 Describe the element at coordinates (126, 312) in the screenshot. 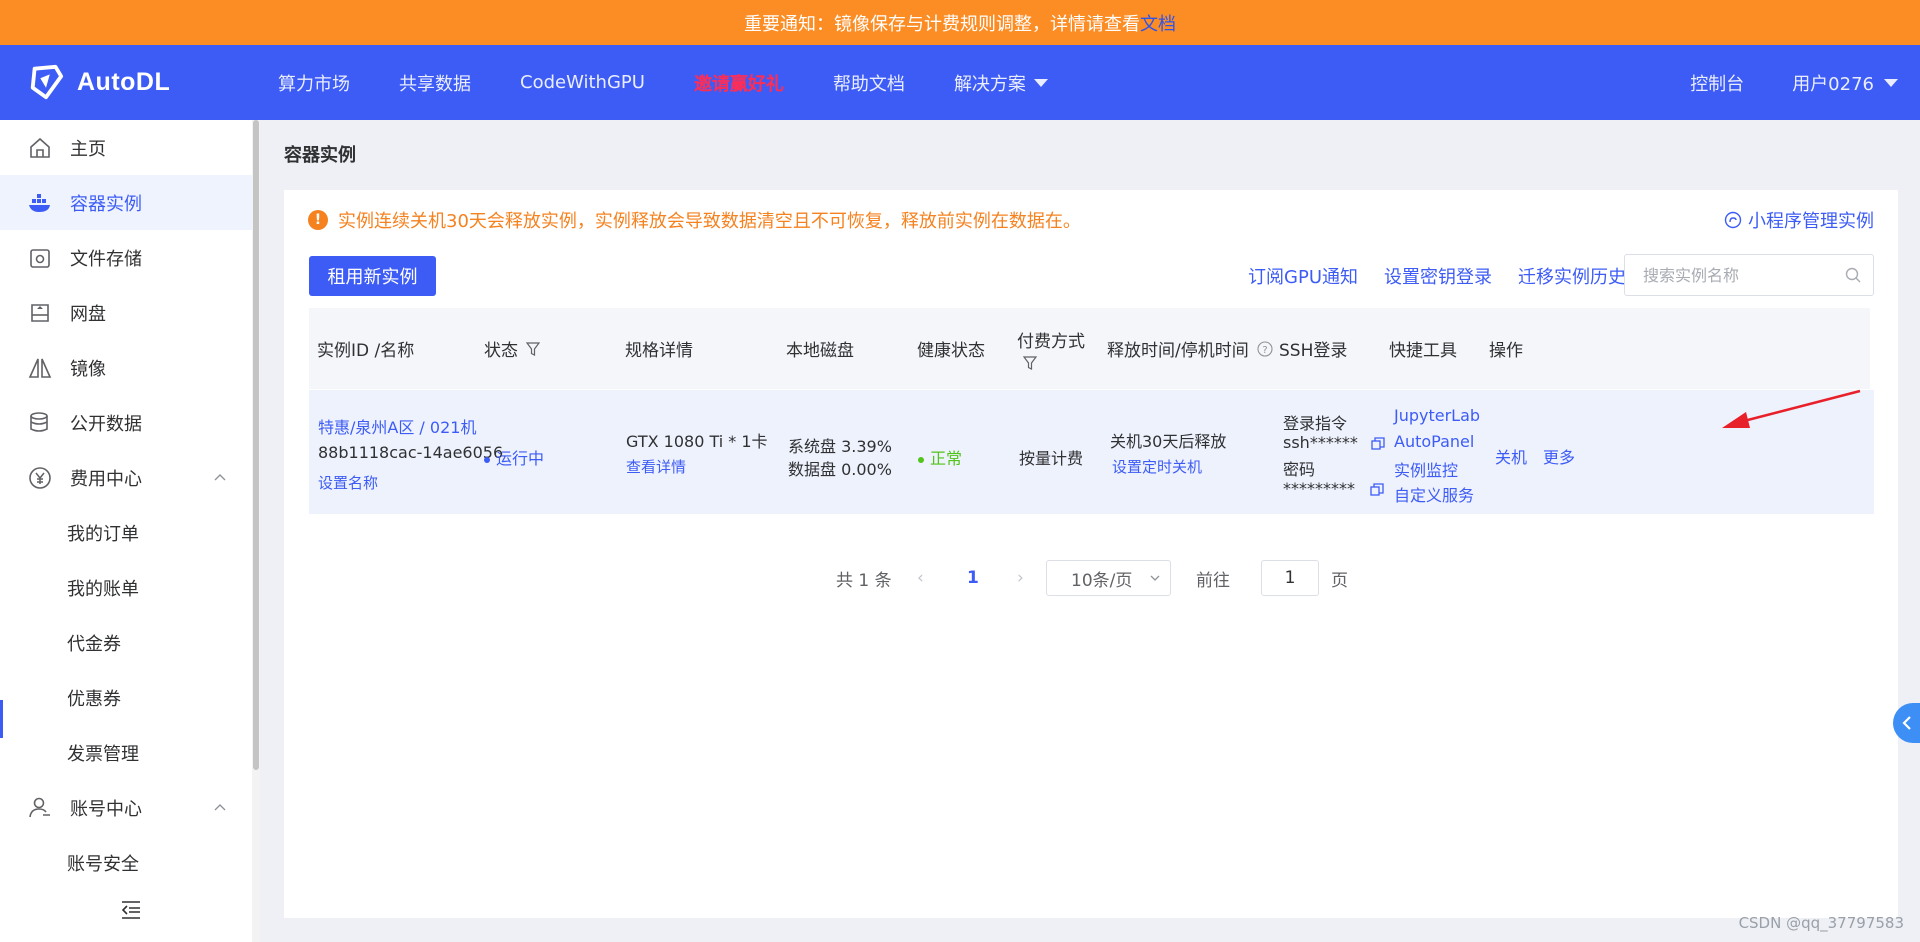

I see `sidebar-item-netdisk: 网盘` at that location.